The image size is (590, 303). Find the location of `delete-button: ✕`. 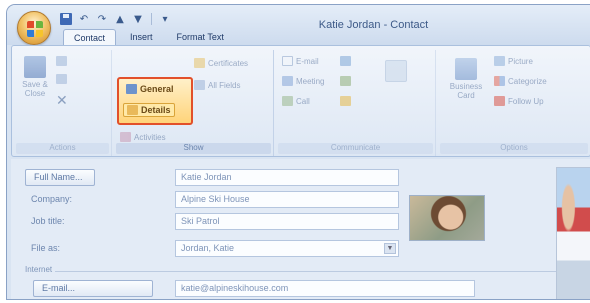

delete-button: ✕ is located at coordinates (62, 100).